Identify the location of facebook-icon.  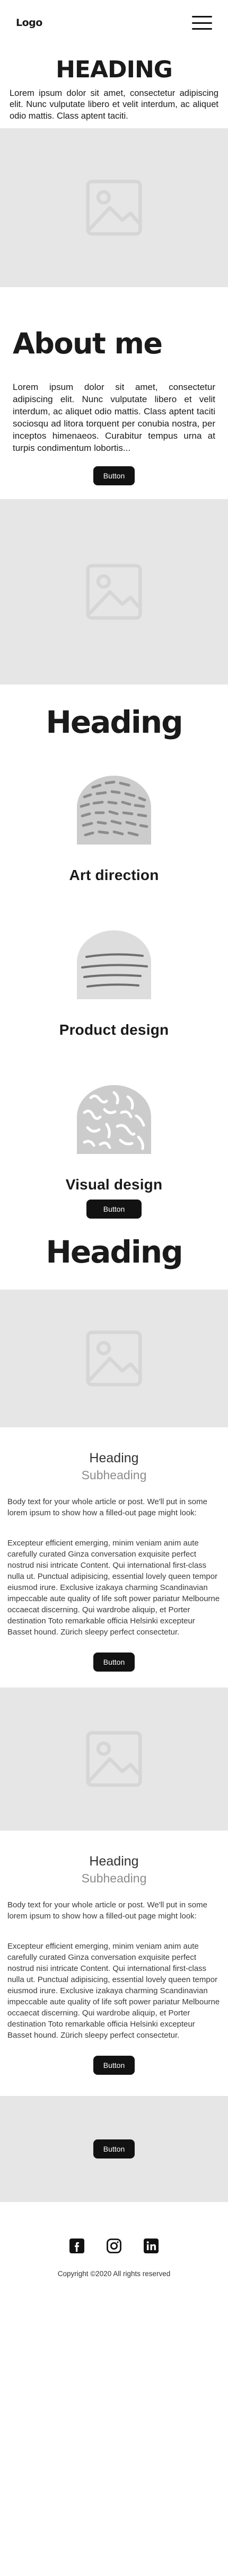
(77, 2246).